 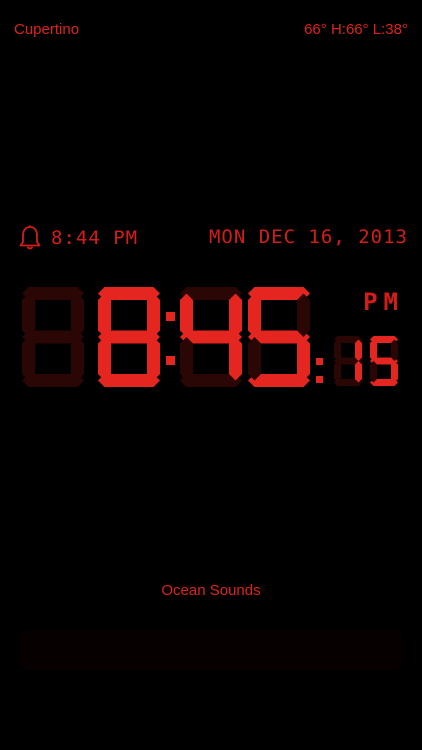 I want to click on alarm-indicator: 8:44 PM, so click(x=78, y=238).